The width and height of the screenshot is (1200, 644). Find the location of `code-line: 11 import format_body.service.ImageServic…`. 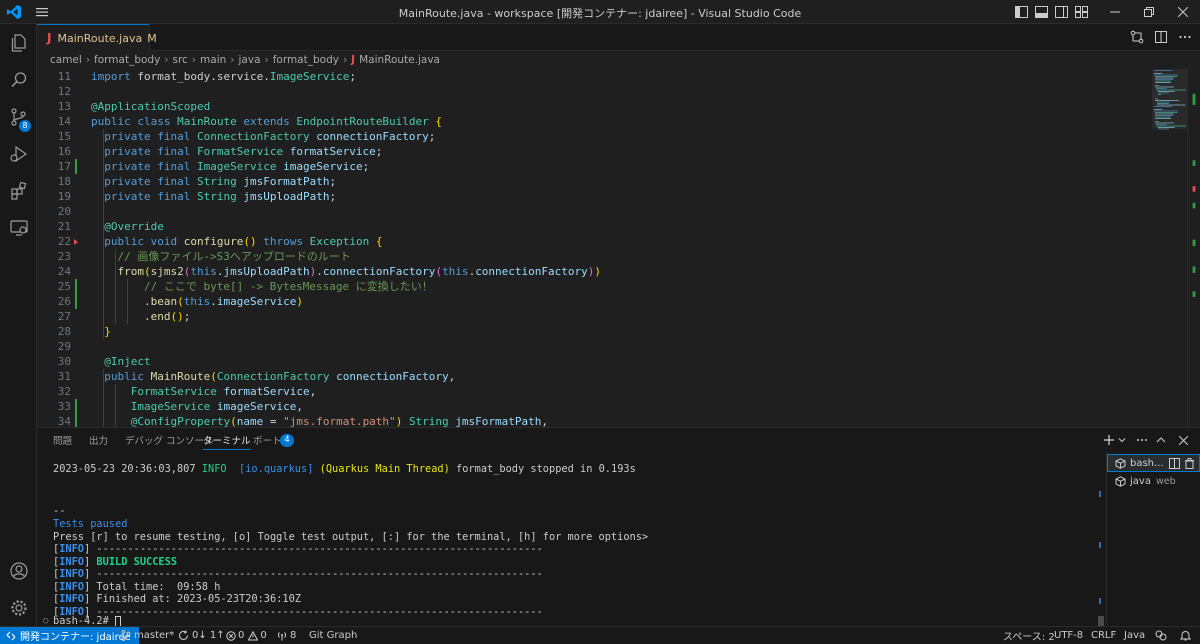

code-line: 11 import format_body.service.ImageServic… is located at coordinates (574, 76).